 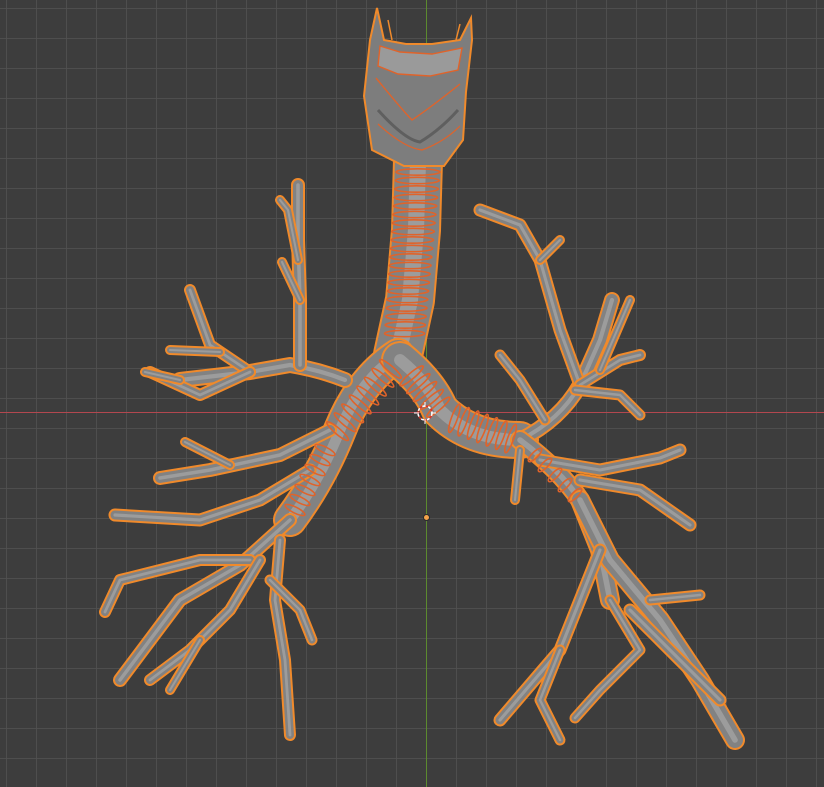 I want to click on left-apical-twig, so click(x=550, y=250).